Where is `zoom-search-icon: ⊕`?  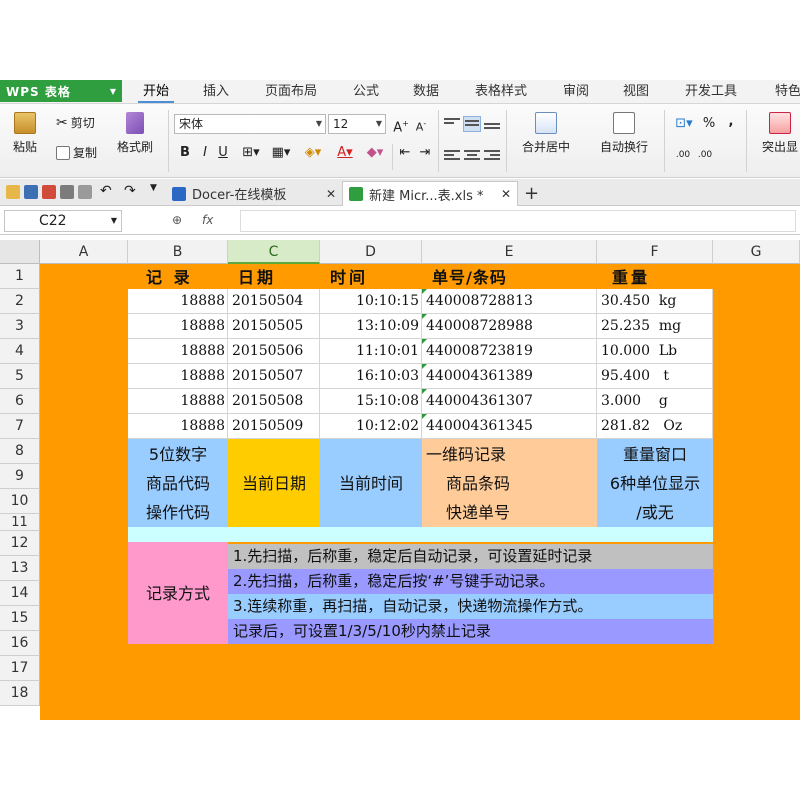 zoom-search-icon: ⊕ is located at coordinates (177, 220).